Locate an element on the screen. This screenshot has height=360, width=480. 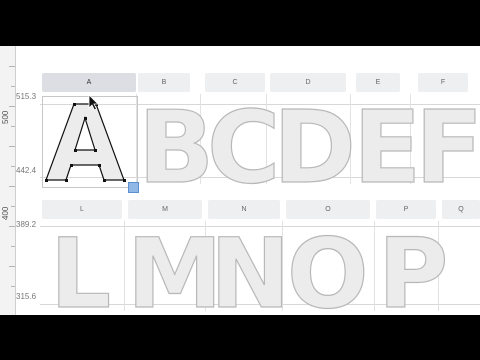
glyph-c: C is located at coordinates (243, 147).